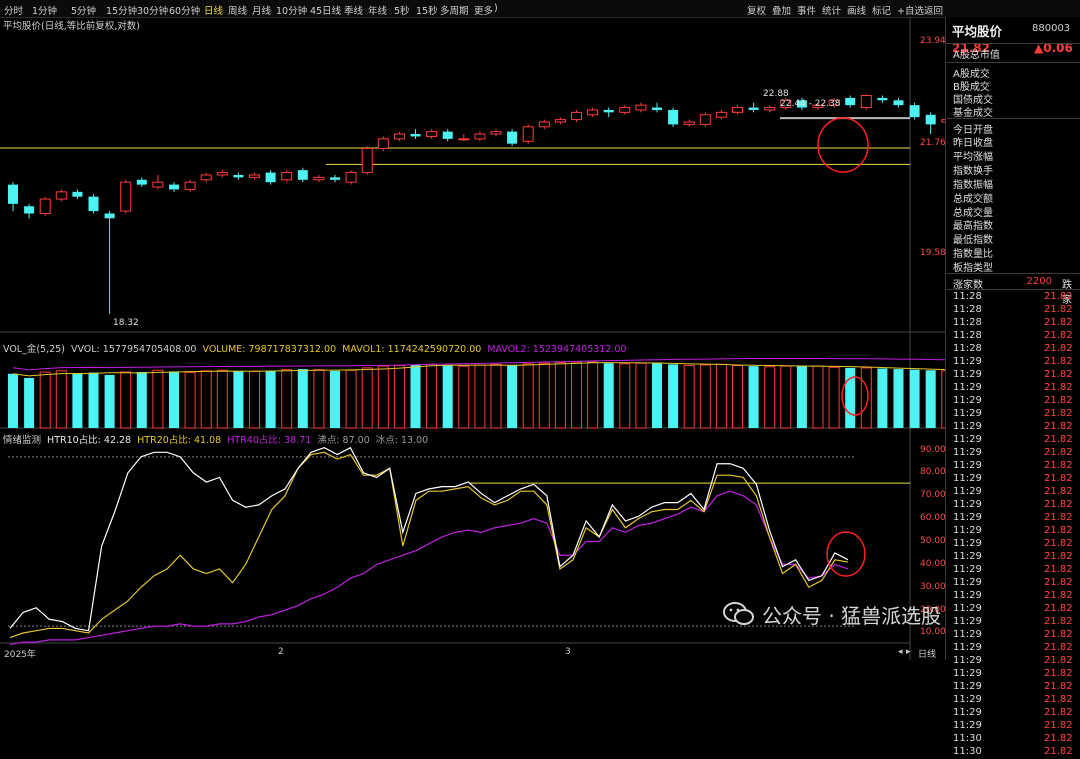 The image size is (1080, 759). I want to click on stat-label-7: 平均涨幅, so click(973, 157).